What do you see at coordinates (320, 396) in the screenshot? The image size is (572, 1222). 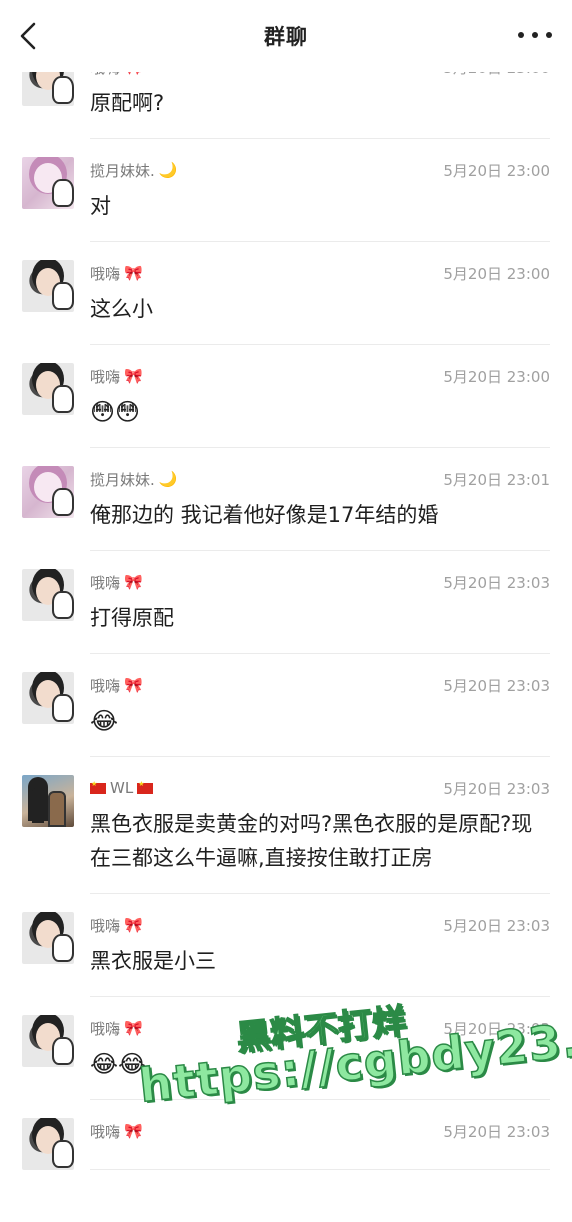 I see `message-body: 哦嗨 🎀 5月20日 23:00 😳😳` at bounding box center [320, 396].